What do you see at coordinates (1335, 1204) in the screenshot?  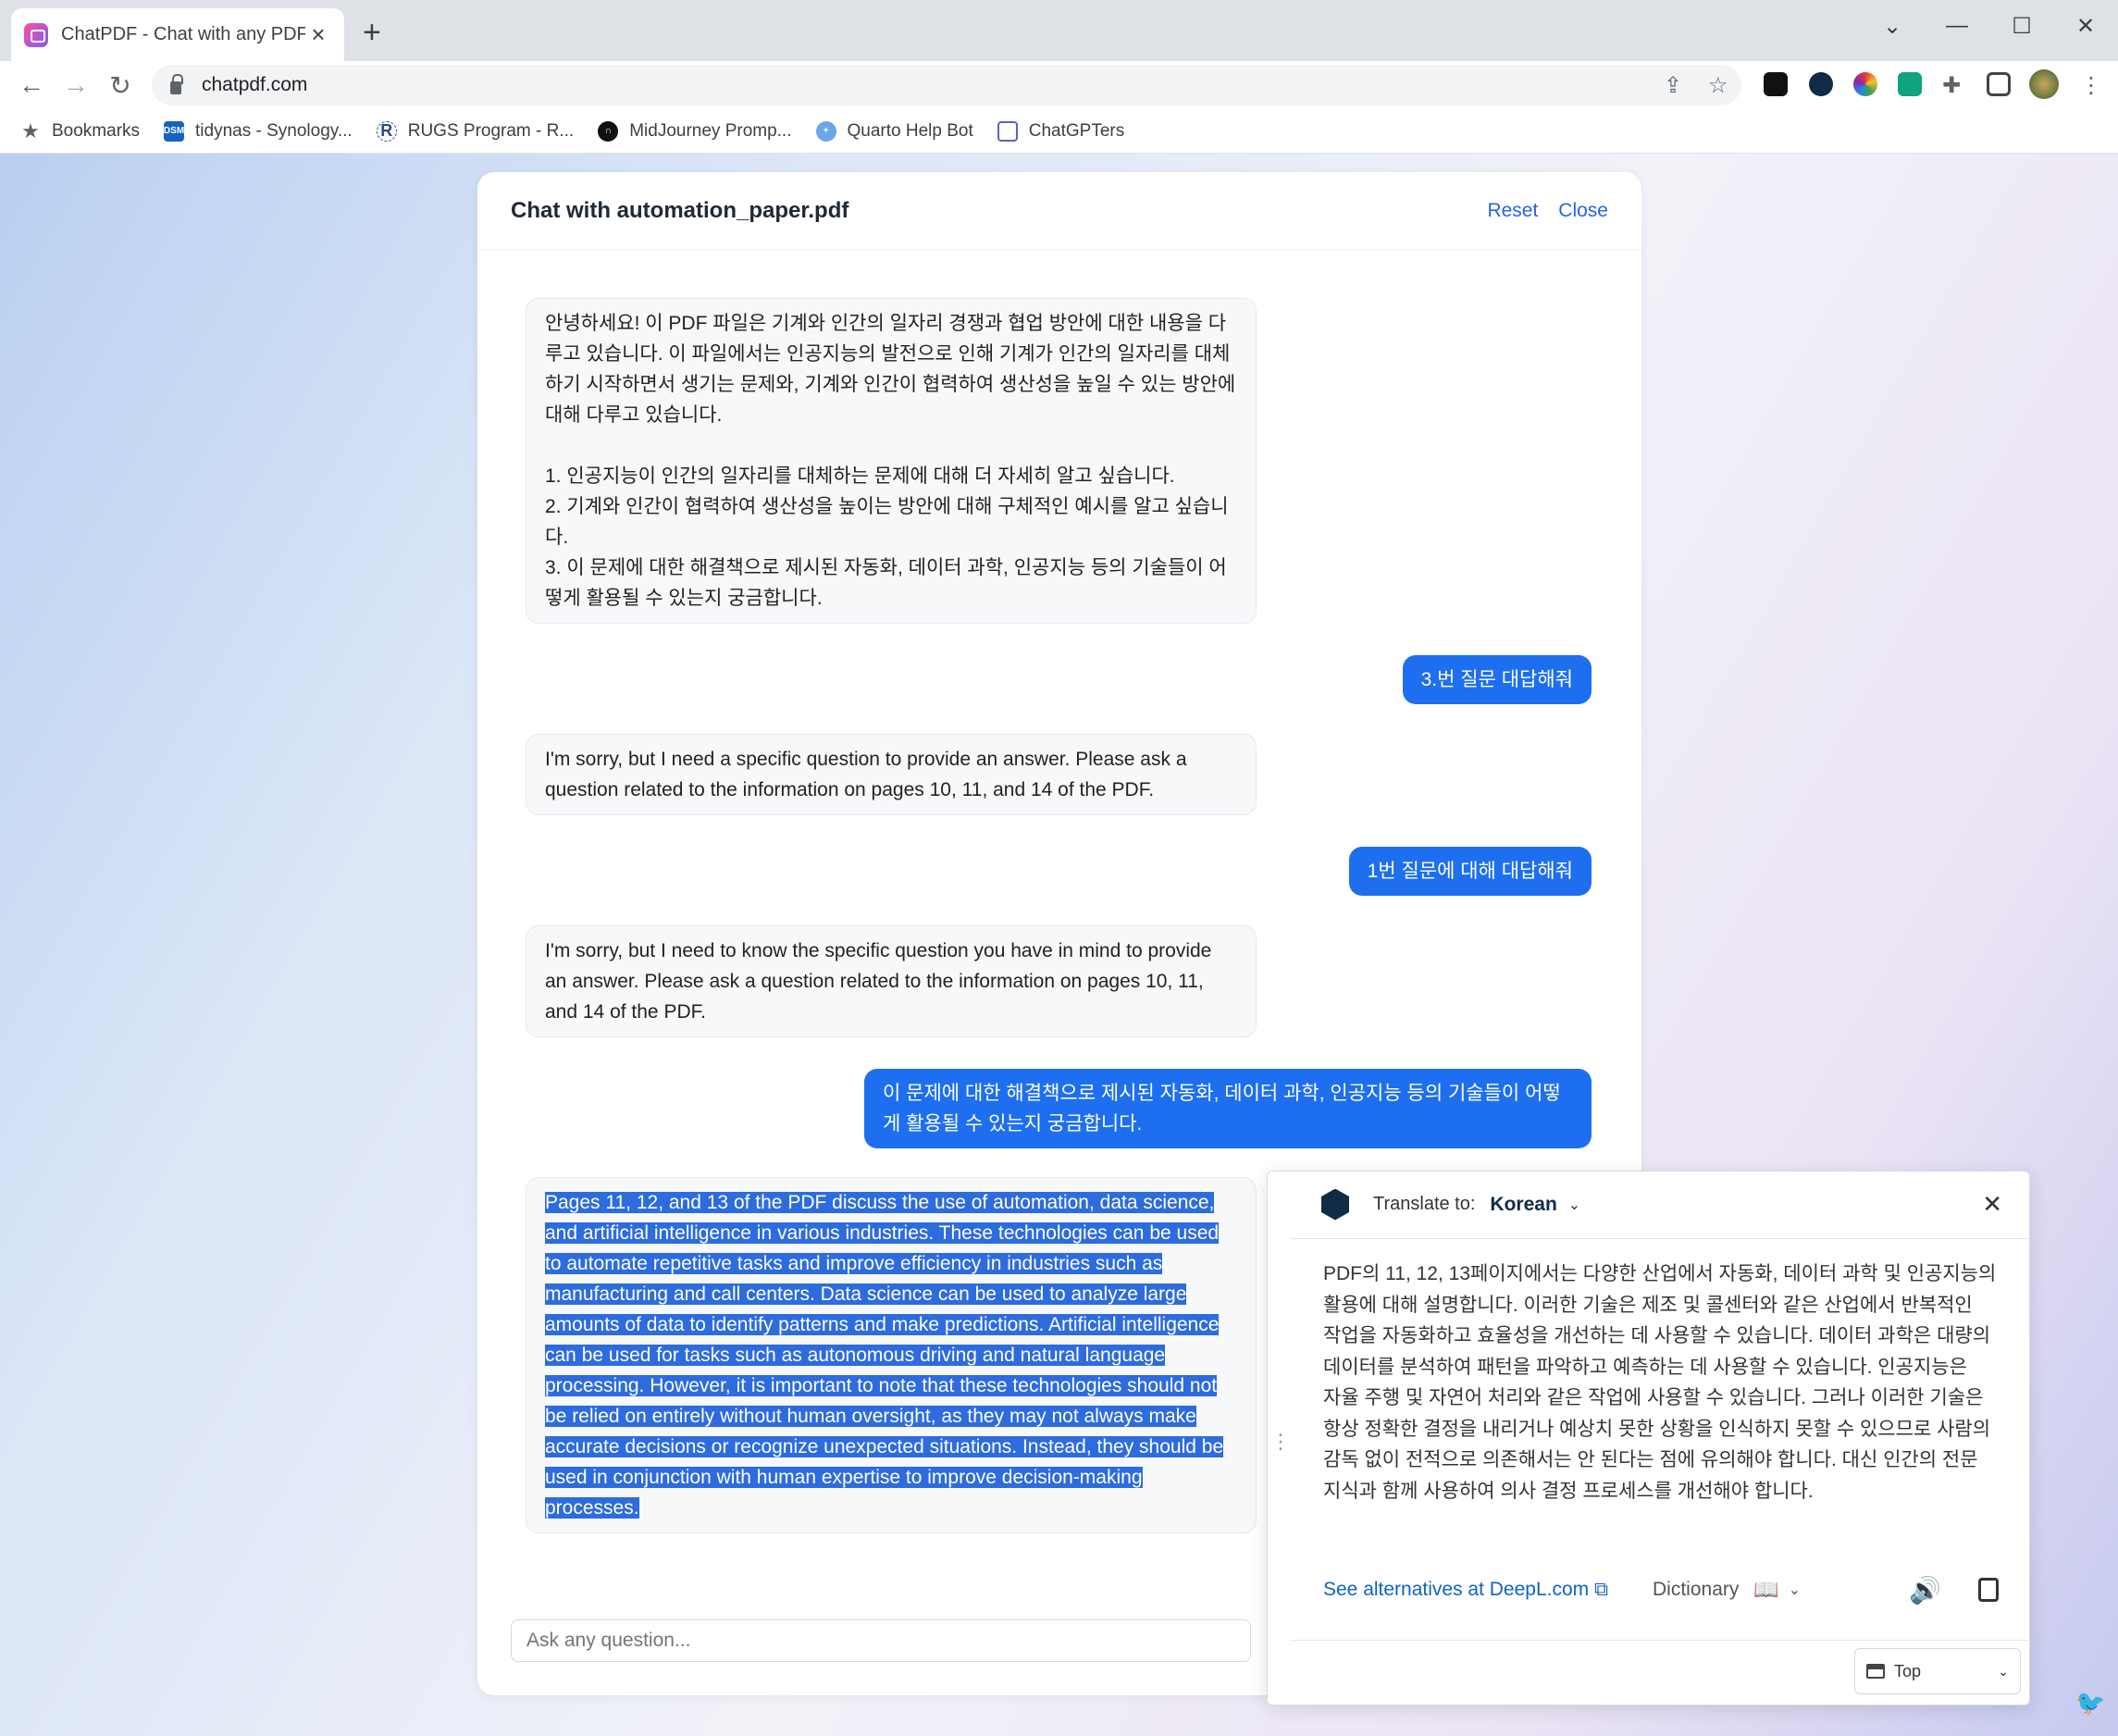 I see `deepl-logo-icon` at bounding box center [1335, 1204].